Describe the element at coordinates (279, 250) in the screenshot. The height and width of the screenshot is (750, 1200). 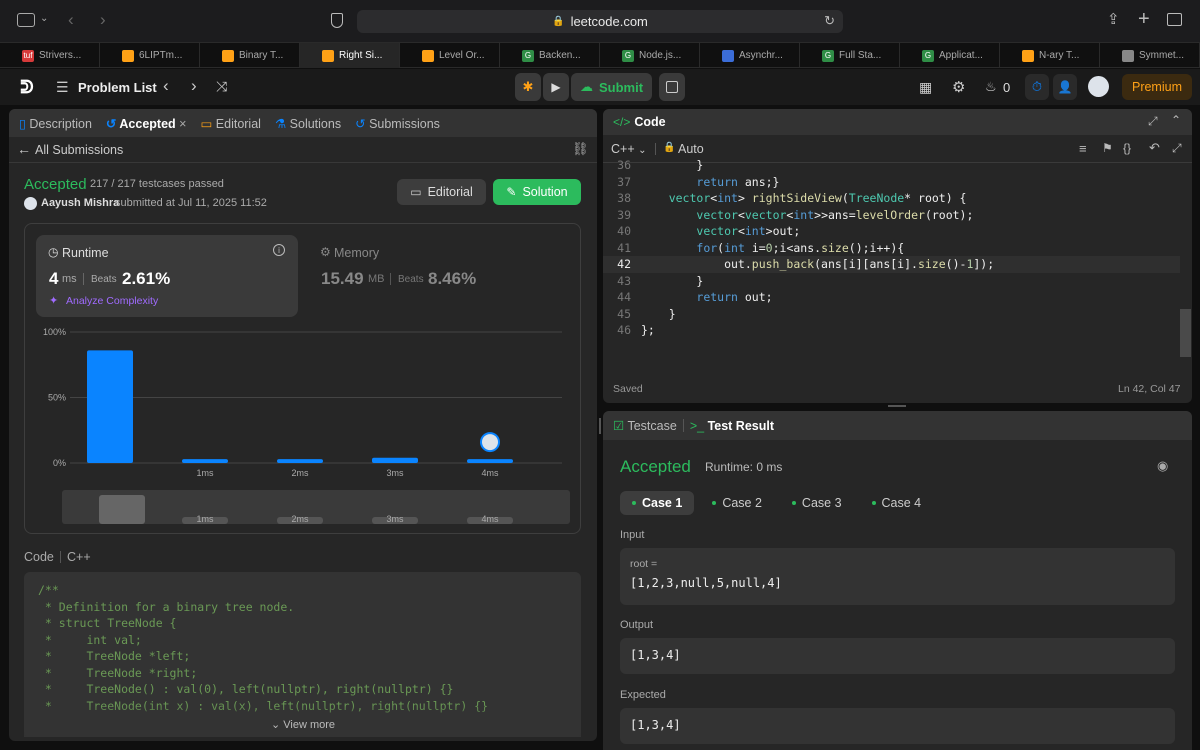
I see `info-icon: i` at that location.